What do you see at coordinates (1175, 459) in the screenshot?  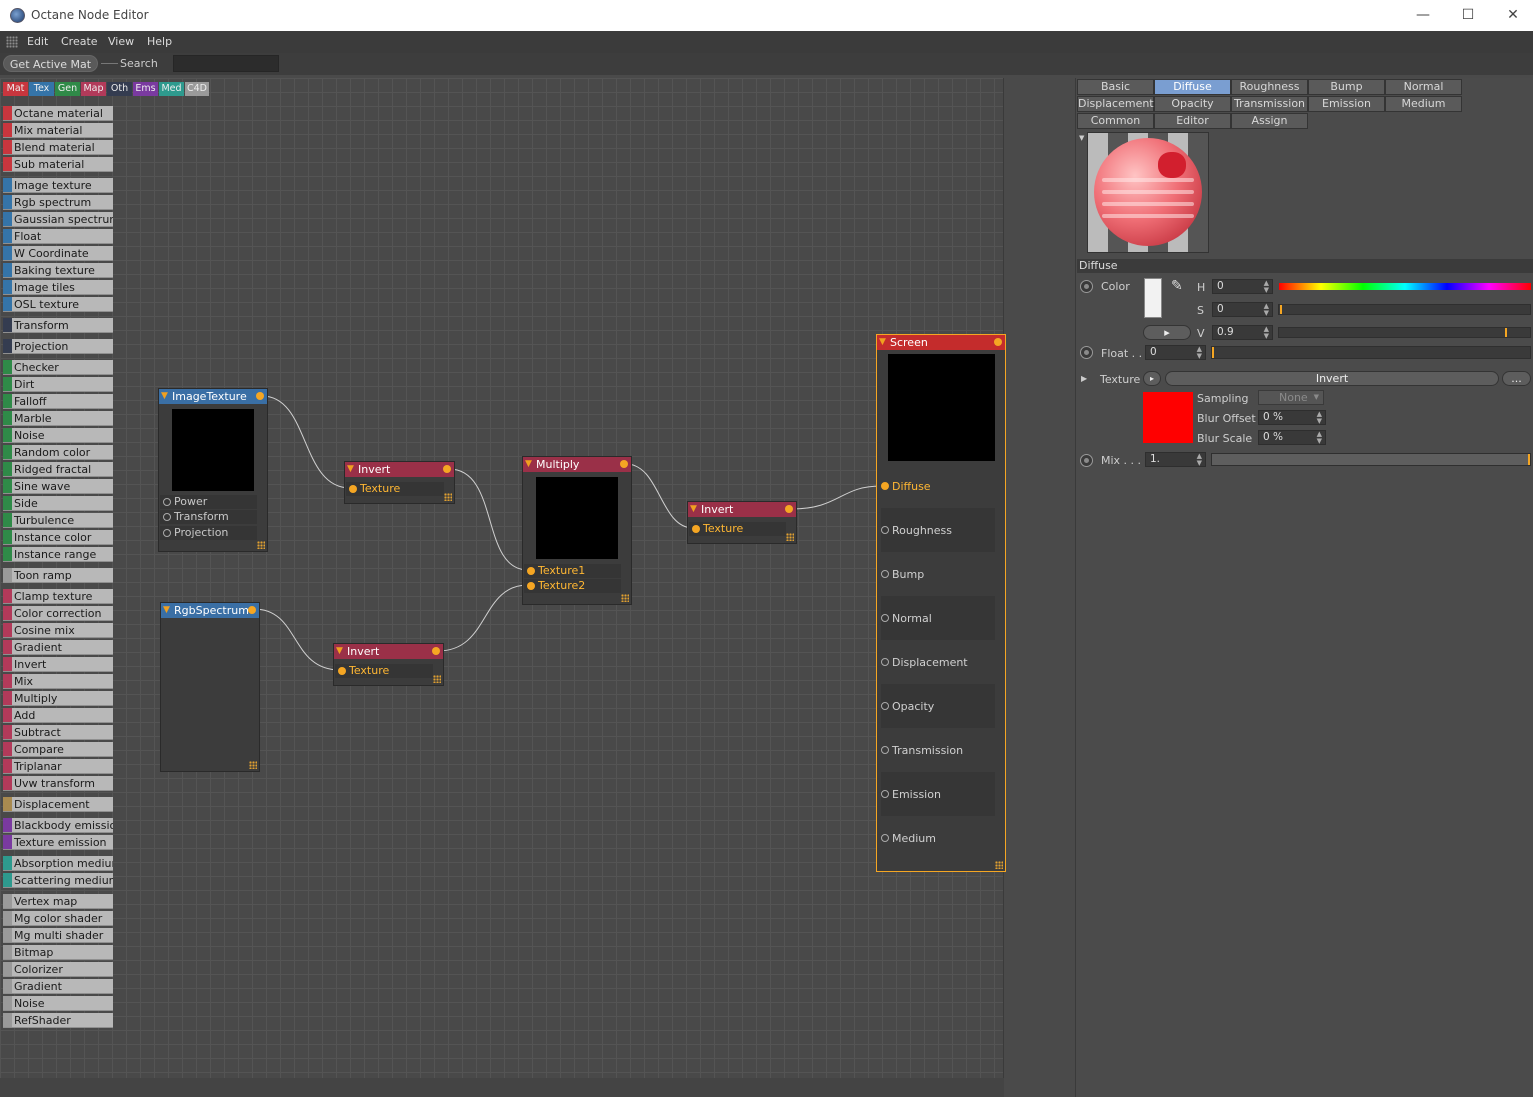 I see `mix-field: 1. ▲ ▼` at bounding box center [1175, 459].